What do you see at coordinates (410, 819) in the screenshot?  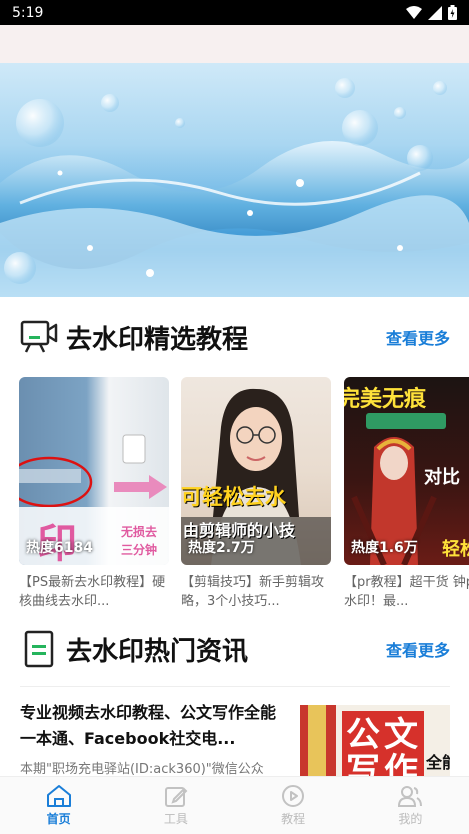 I see `tab-label: 我的` at bounding box center [410, 819].